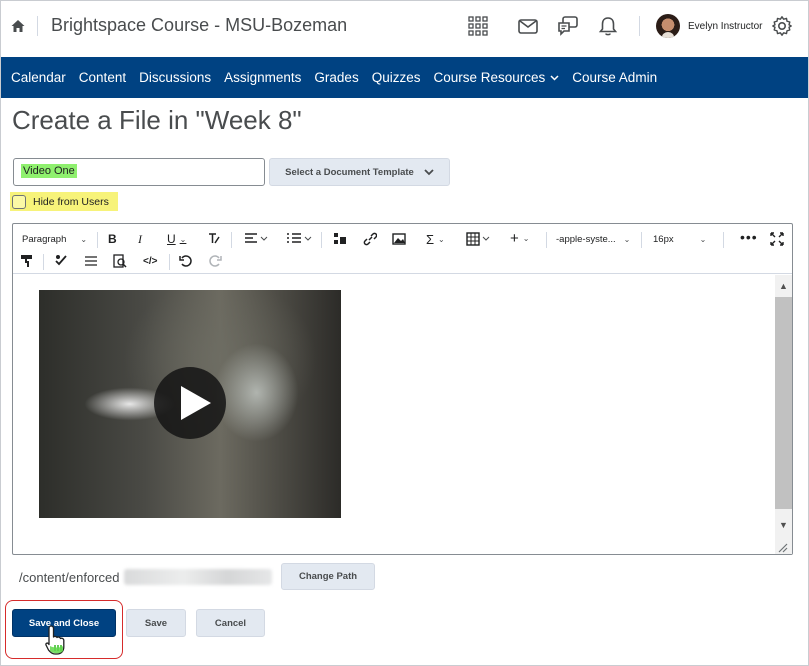 Image resolution: width=809 pixels, height=666 pixels. Describe the element at coordinates (199, 25) in the screenshot. I see `course-title: Brightspace Course - MSU-Bozeman` at that location.